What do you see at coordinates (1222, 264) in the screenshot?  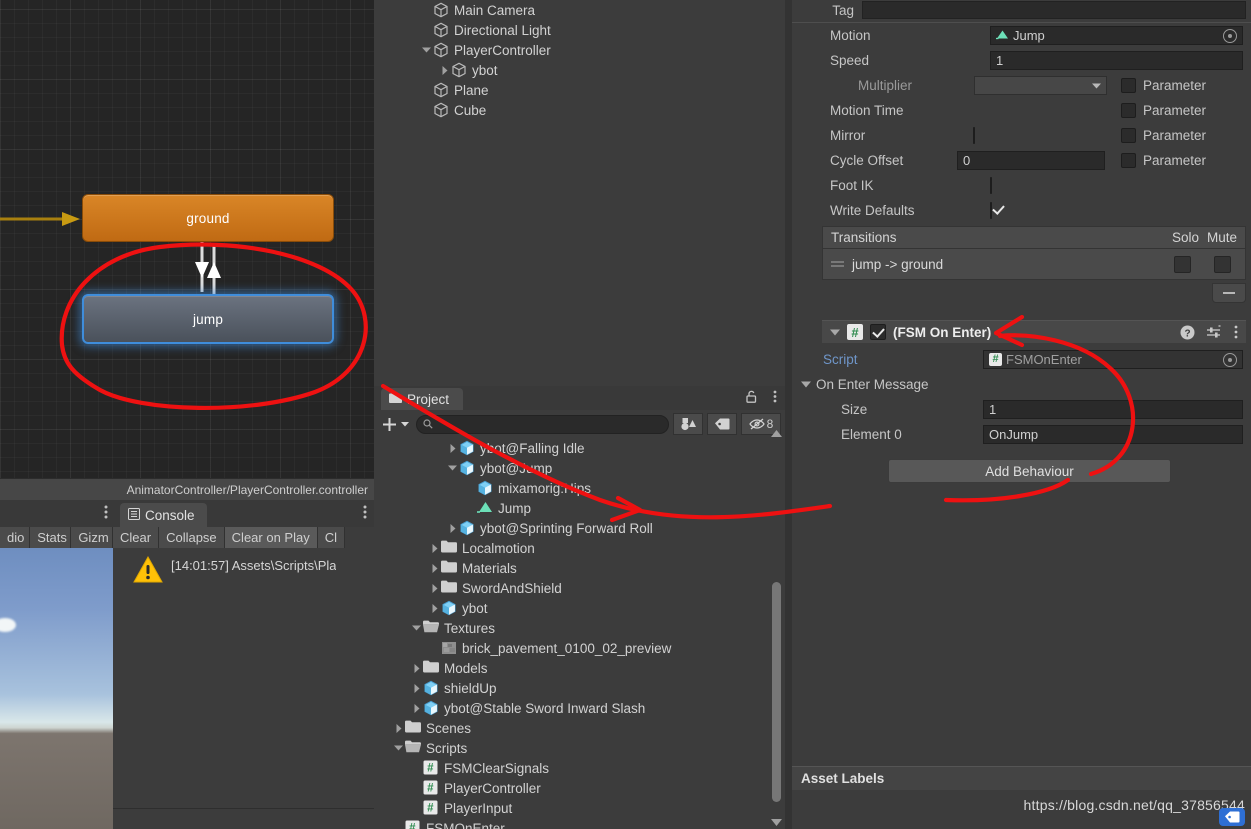 I see `transition-mute-checkbox` at bounding box center [1222, 264].